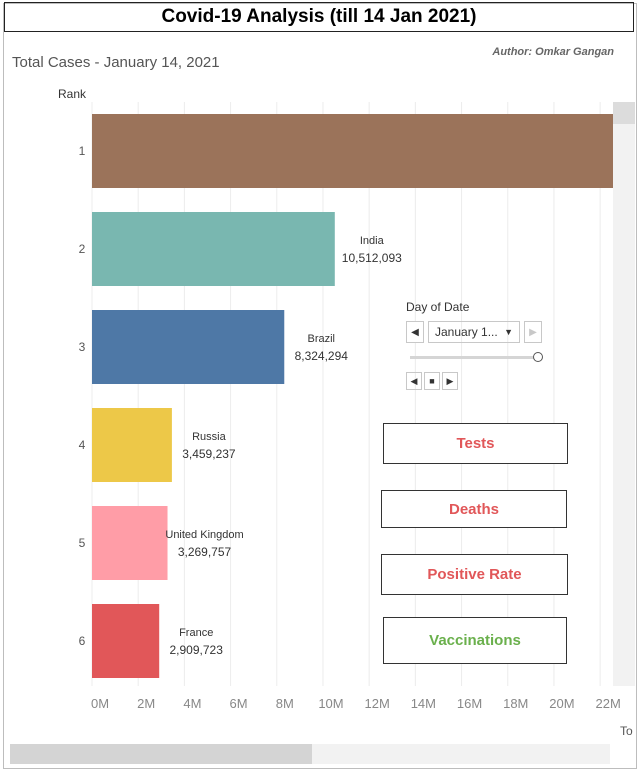  I want to click on tests-button-label: Tests, so click(475, 443).